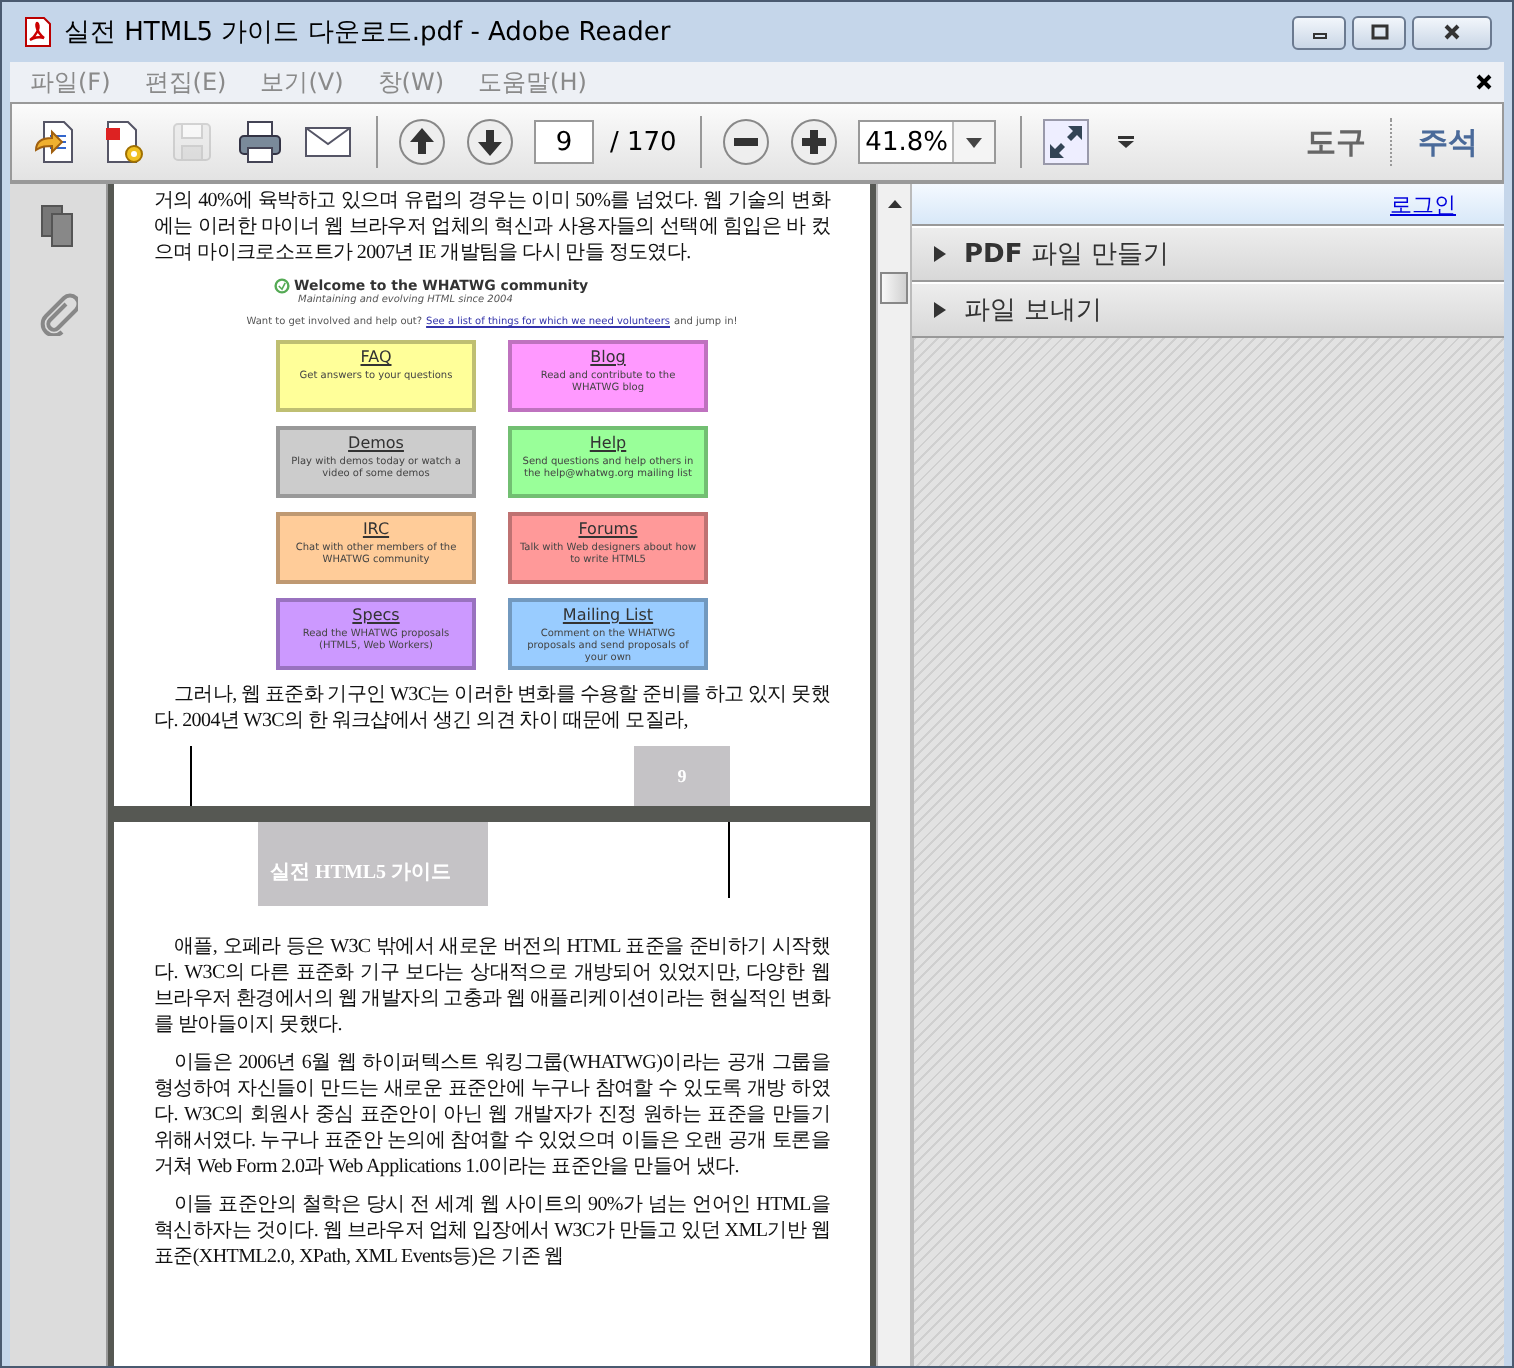 This screenshot has height=1368, width=1514. What do you see at coordinates (58, 226) in the screenshot?
I see `pages-icon` at bounding box center [58, 226].